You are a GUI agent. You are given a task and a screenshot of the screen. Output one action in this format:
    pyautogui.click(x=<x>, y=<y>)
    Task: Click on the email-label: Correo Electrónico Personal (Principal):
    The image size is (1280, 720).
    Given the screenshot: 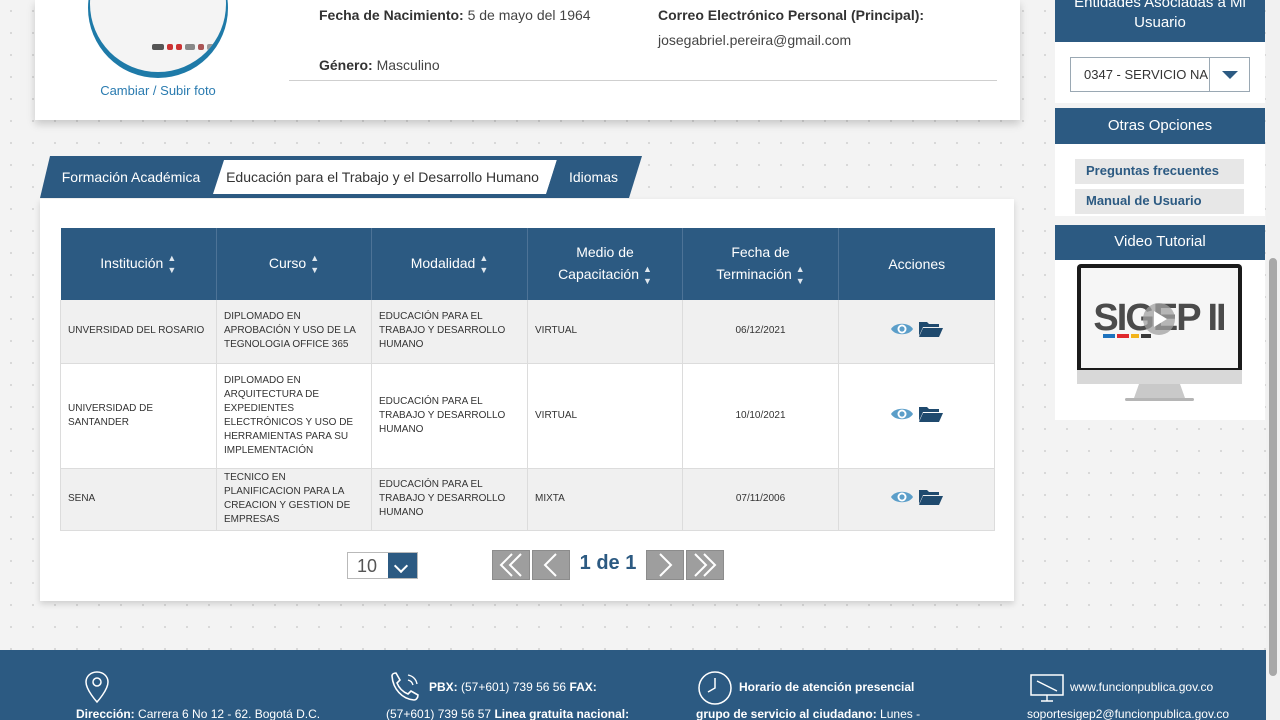 What is the action you would take?
    pyautogui.click(x=791, y=15)
    